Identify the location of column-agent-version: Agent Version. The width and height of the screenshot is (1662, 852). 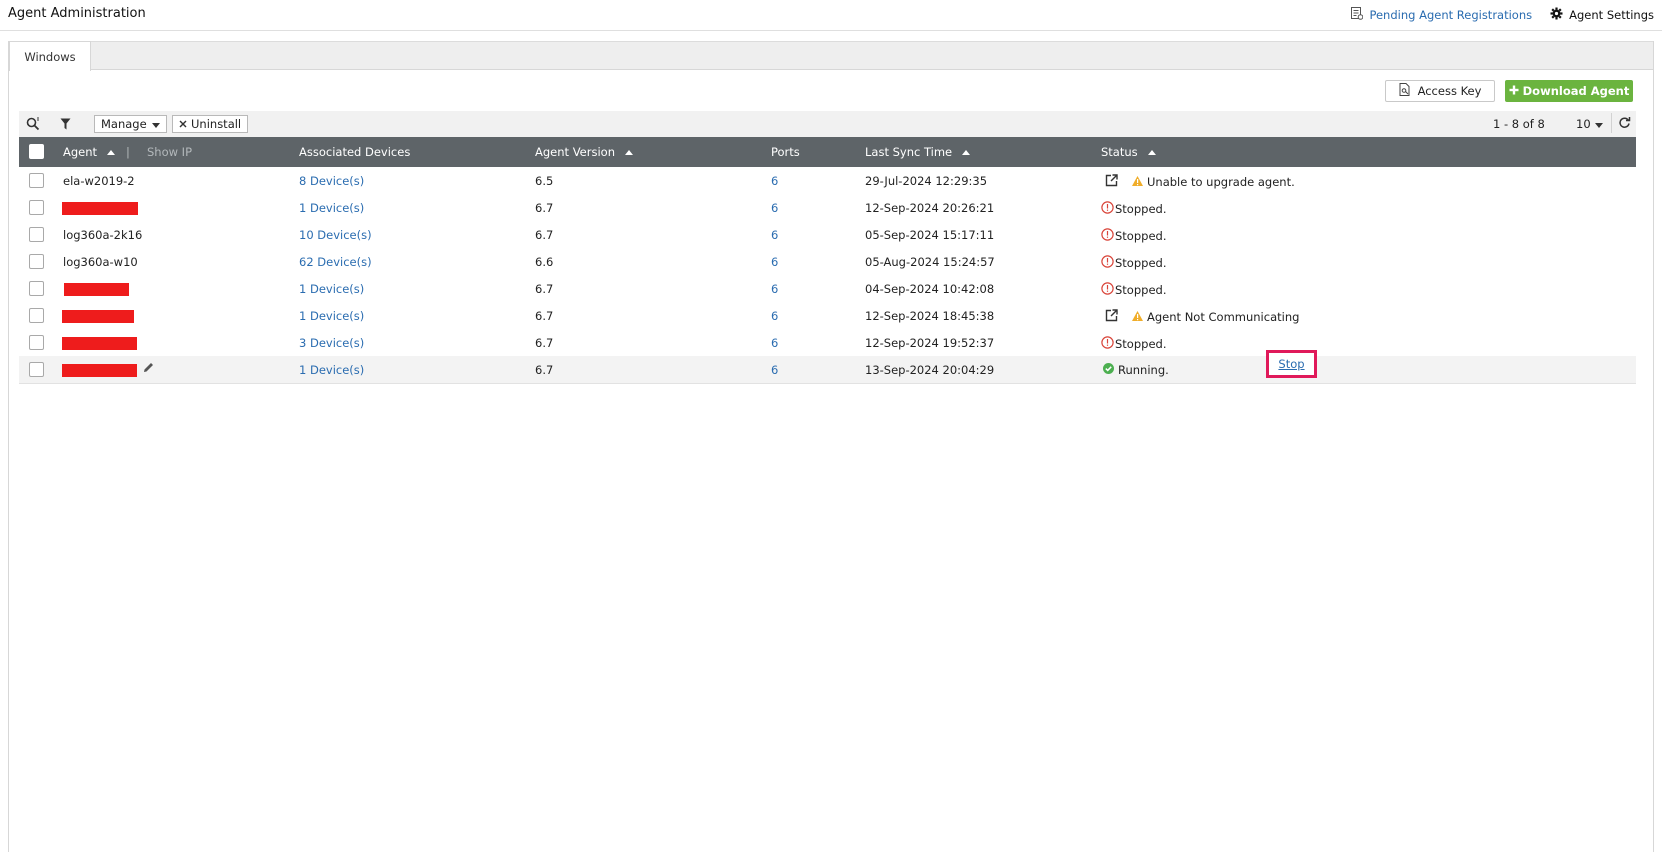
(584, 152).